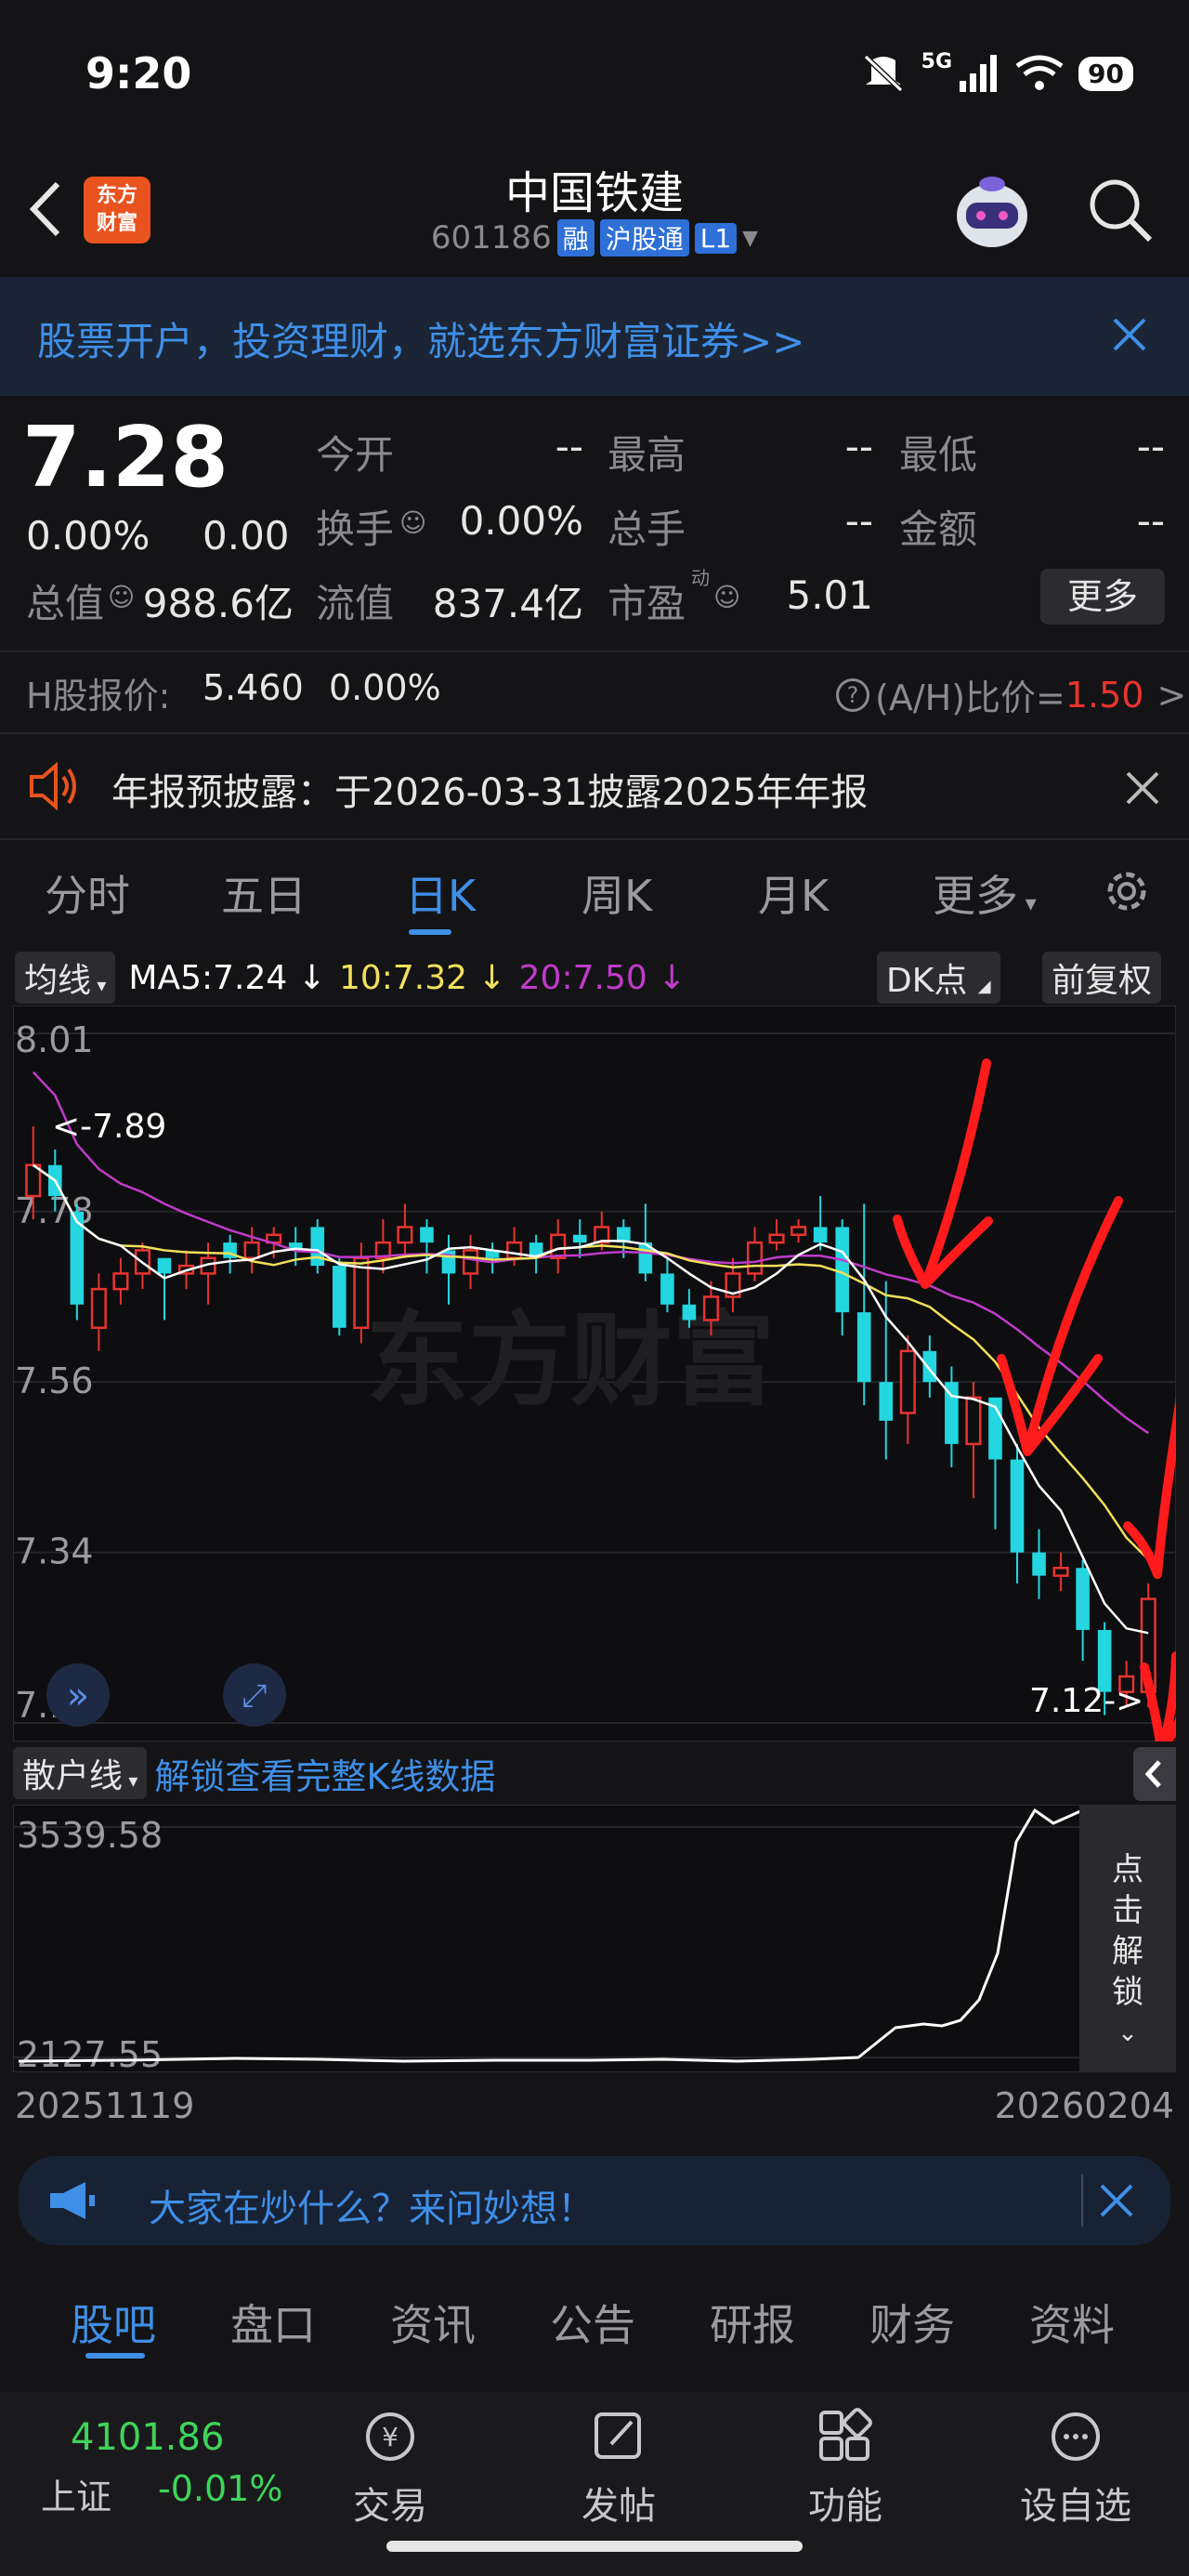  I want to click on unlock-char: 击, so click(1127, 1910).